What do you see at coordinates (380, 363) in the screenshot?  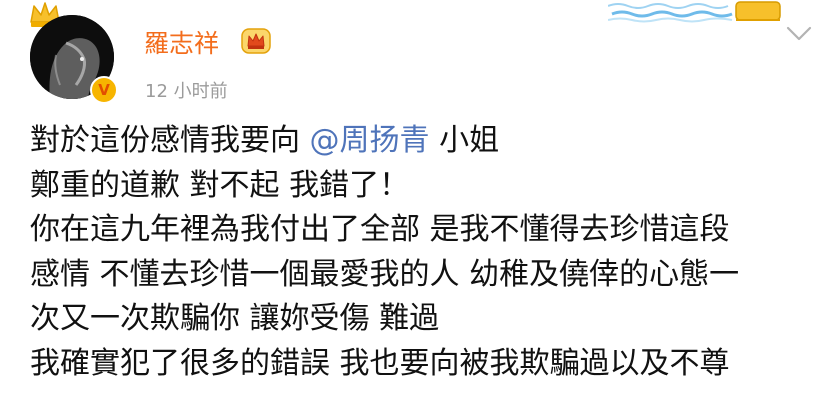 I see `post-line: 我確實犯了很多的錯誤 我也要向被我欺騙過以及不尊` at bounding box center [380, 363].